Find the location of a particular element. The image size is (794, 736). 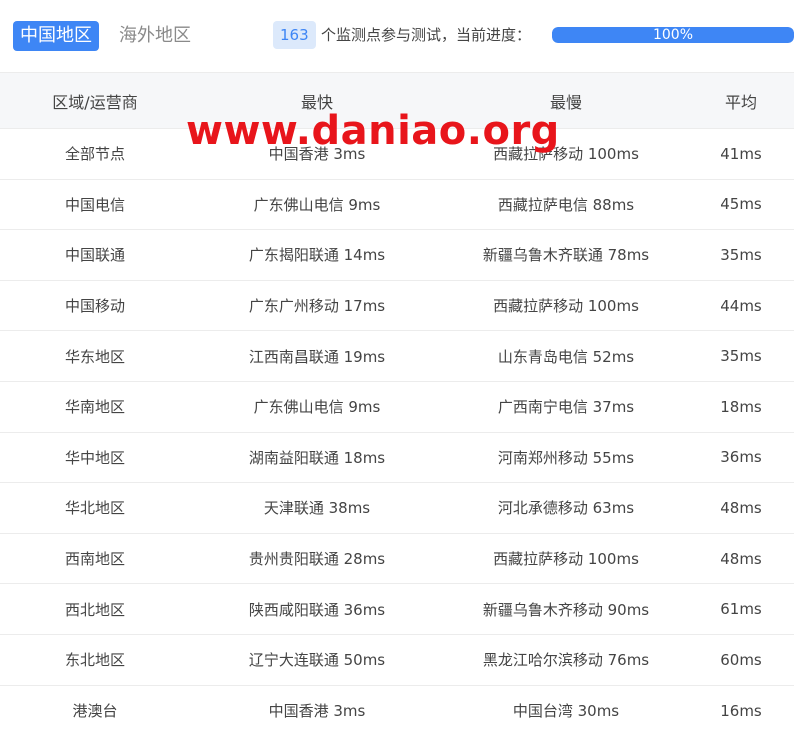

table-row: 华东地区 江西南昌联通 19ms 山东青岛电信 52ms 35ms is located at coordinates (397, 356).